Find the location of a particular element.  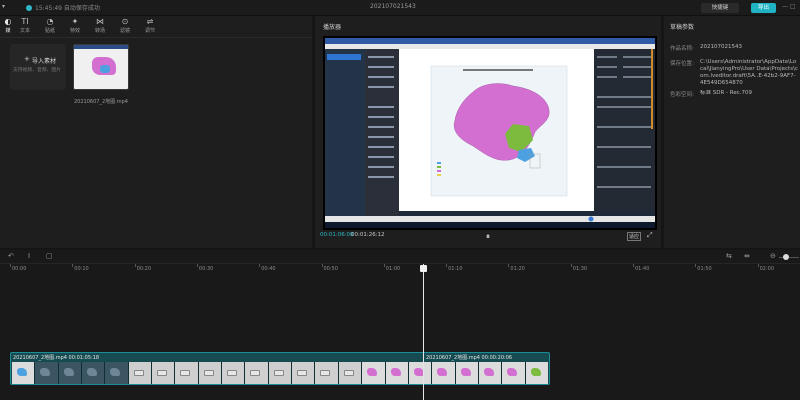

ruler-label: 01:50 is located at coordinates (704, 269).